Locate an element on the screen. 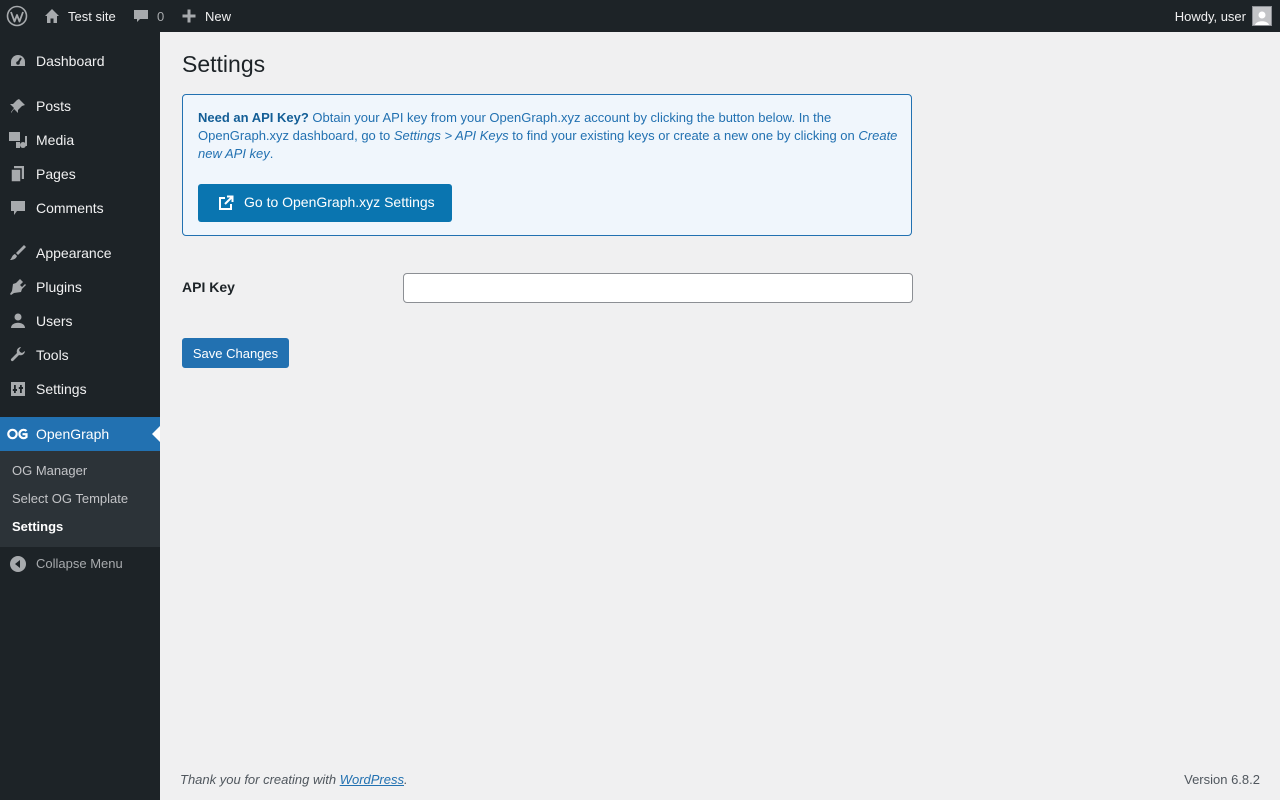  sidebar-item-tools: Tools is located at coordinates (80, 355).